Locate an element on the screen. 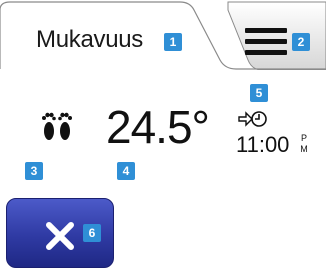 The width and height of the screenshot is (326, 268). hamburger-menu-icon is located at coordinates (266, 42).